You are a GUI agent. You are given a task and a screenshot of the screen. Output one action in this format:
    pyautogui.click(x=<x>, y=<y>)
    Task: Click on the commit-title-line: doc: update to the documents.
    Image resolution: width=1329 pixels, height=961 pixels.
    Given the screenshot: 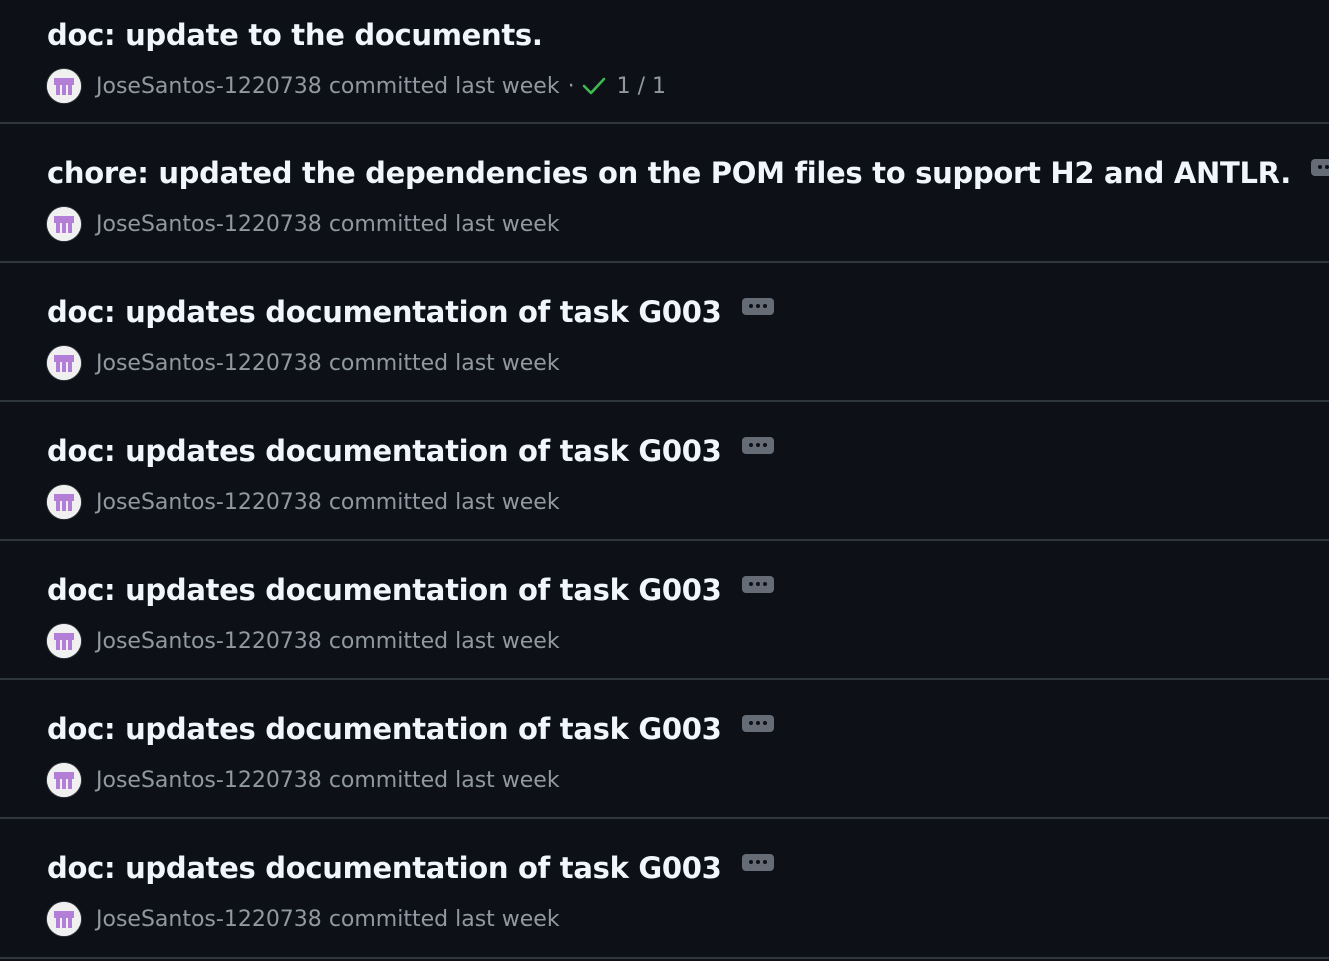 What is the action you would take?
    pyautogui.click(x=295, y=35)
    